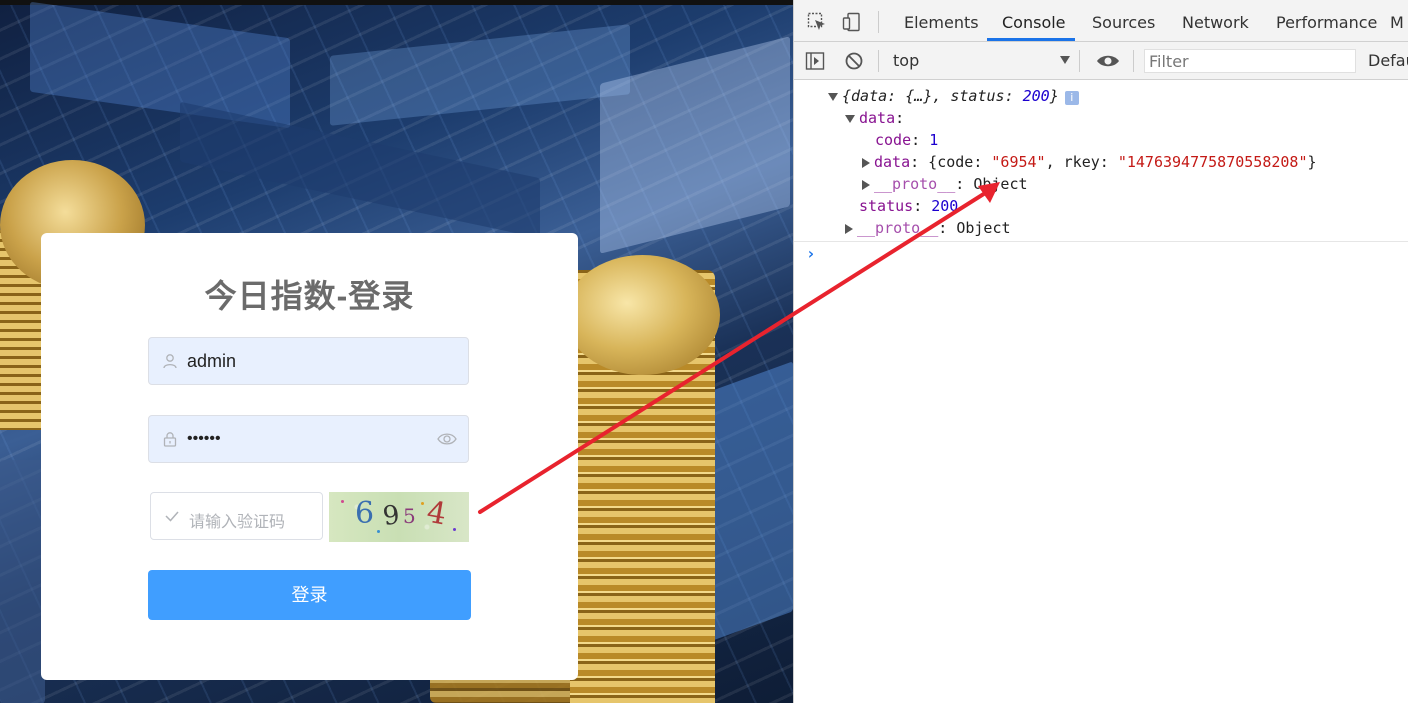 This screenshot has height=703, width=1408. What do you see at coordinates (907, 140) in the screenshot?
I see `tree-node-code: code: 1` at bounding box center [907, 140].